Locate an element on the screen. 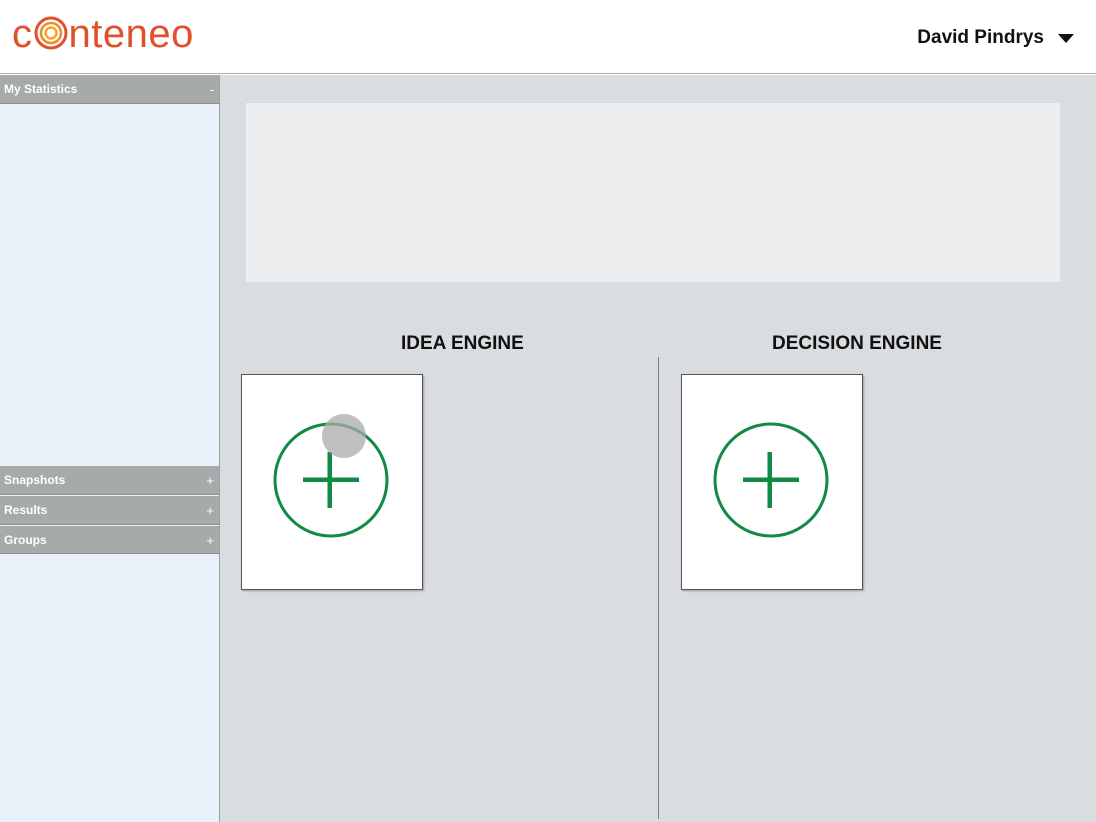  add-decision-card is located at coordinates (772, 482).